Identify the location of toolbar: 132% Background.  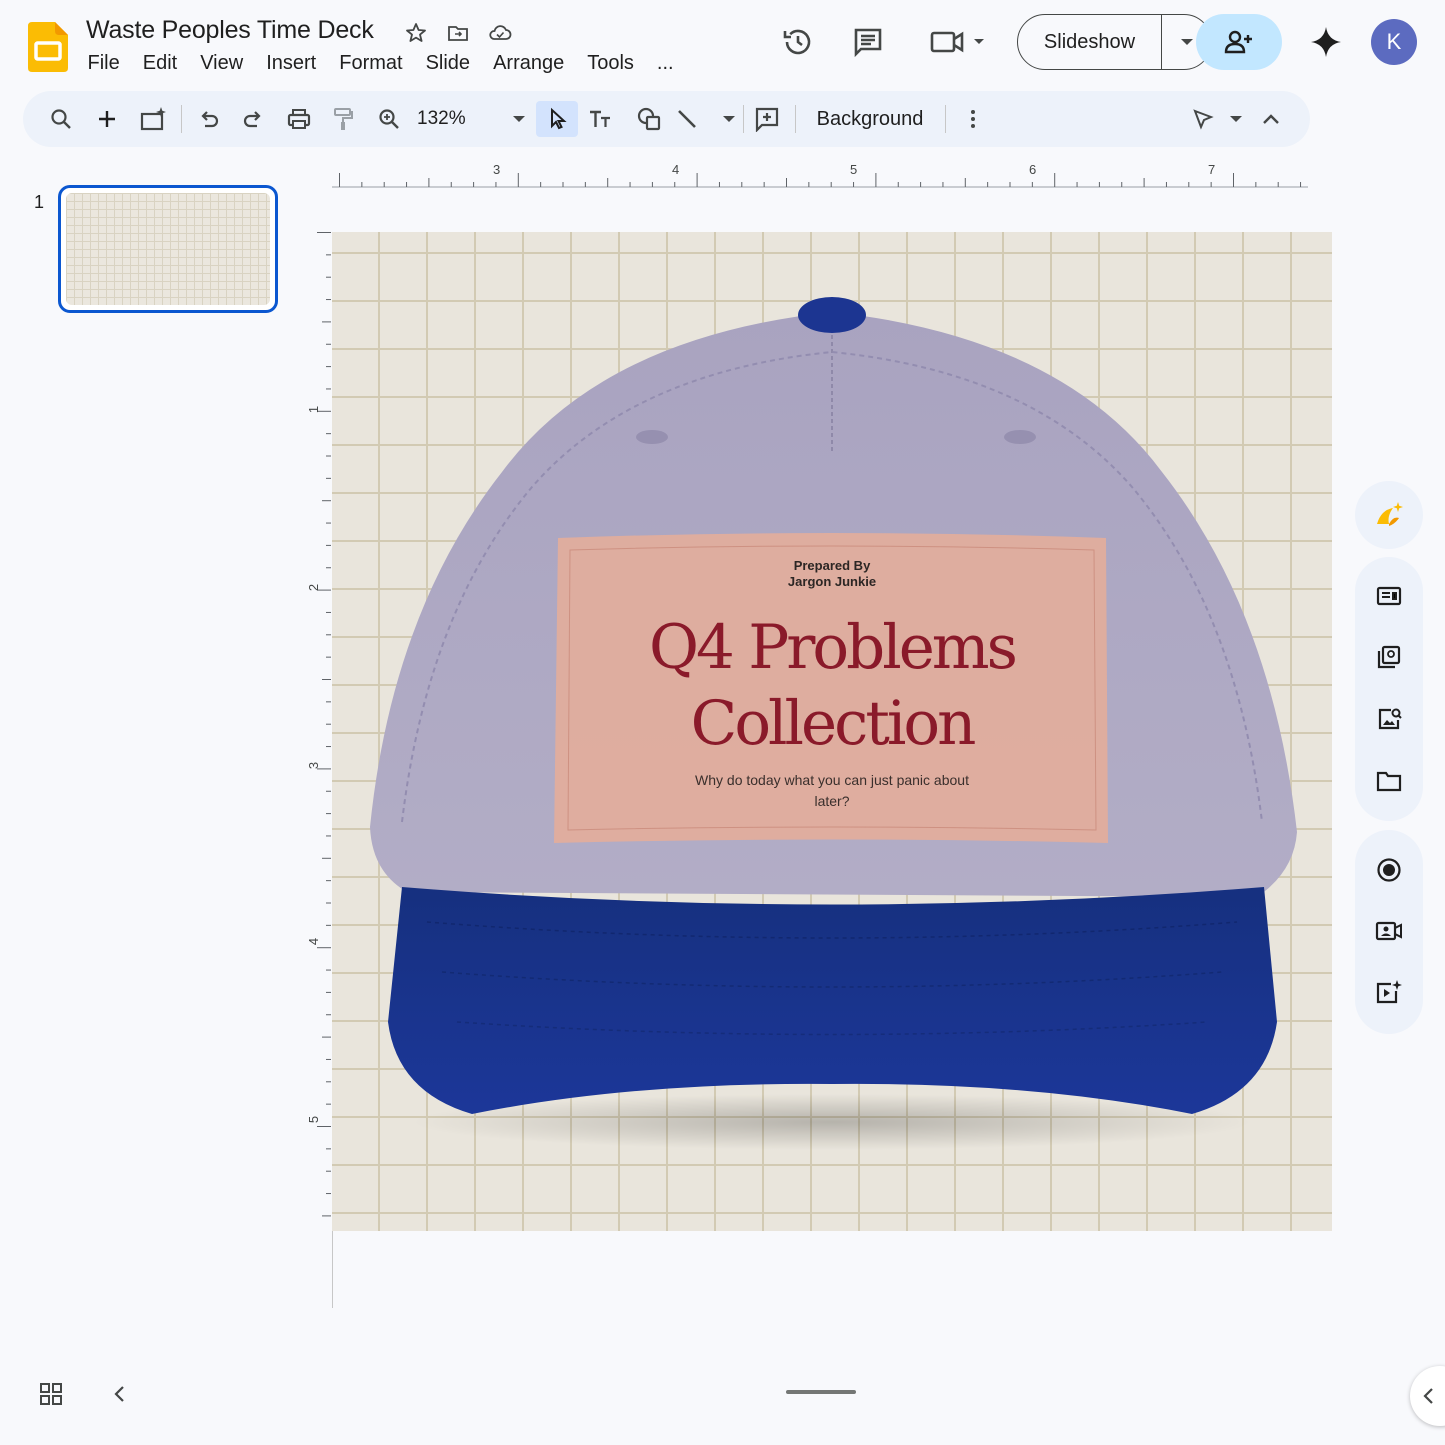
(666, 119).